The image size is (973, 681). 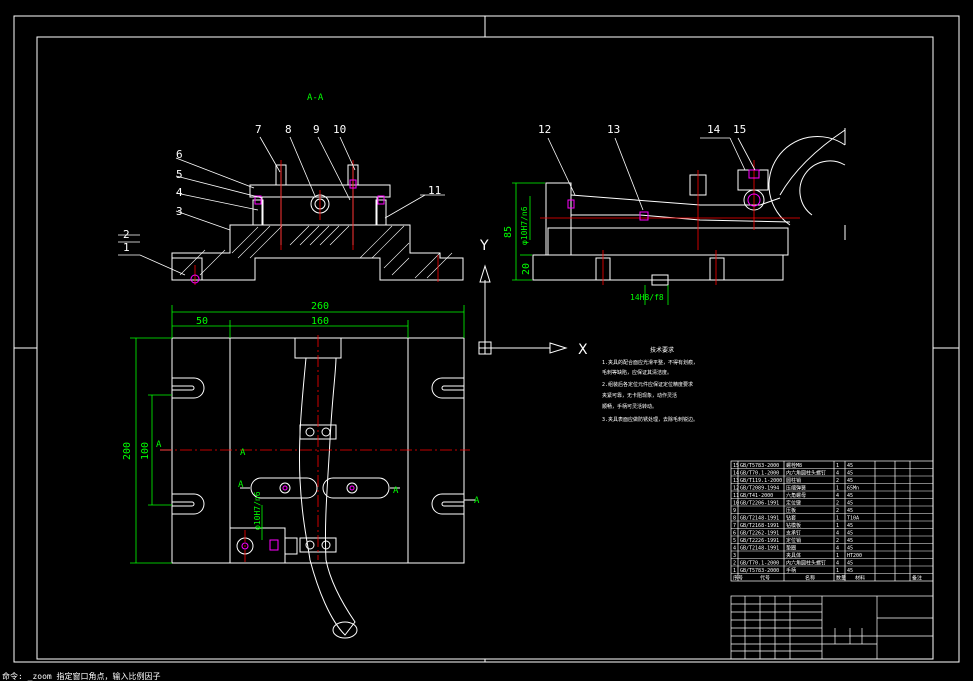 I want to click on section-mark-a-mid-right: A, so click(x=396, y=491).